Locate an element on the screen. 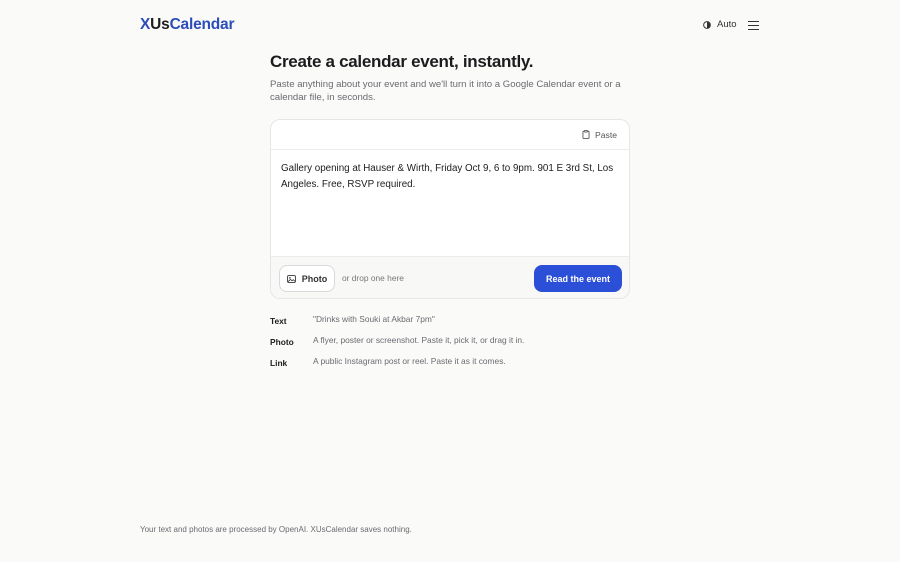  app-logo: XUsCalendar is located at coordinates (187, 25).